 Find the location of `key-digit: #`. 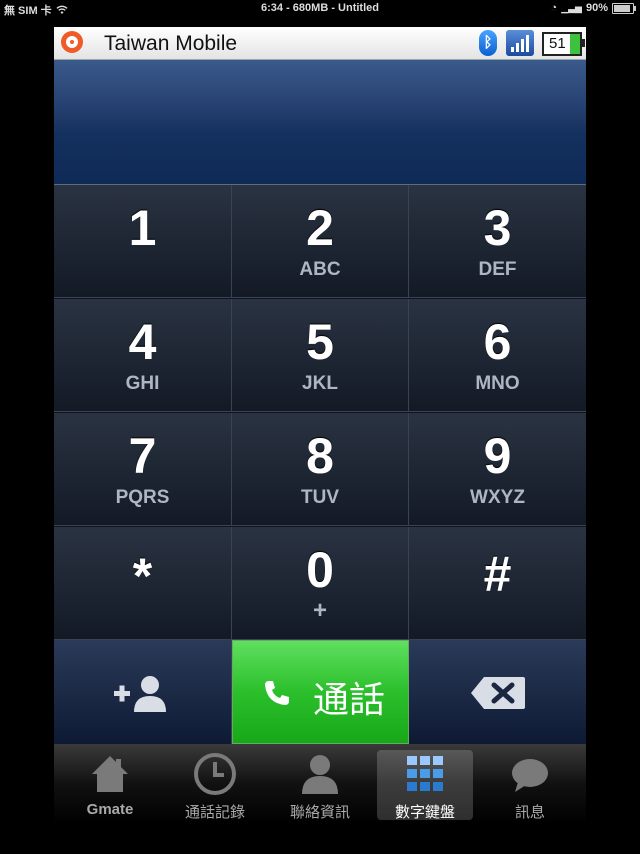

key-digit: # is located at coordinates (497, 574).